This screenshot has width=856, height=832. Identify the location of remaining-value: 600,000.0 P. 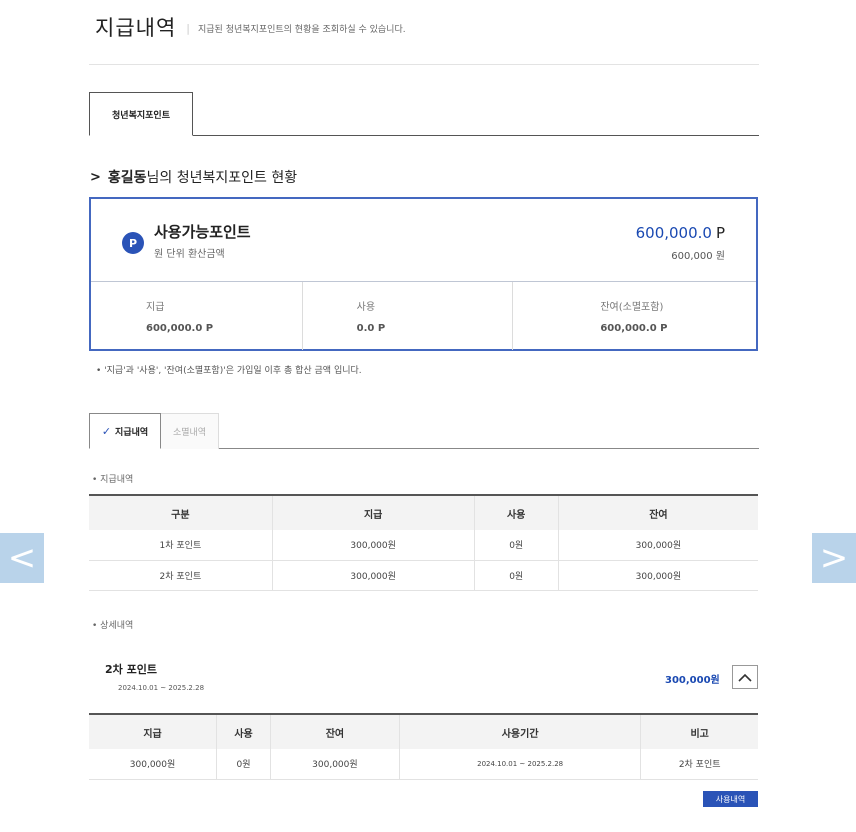
(634, 328).